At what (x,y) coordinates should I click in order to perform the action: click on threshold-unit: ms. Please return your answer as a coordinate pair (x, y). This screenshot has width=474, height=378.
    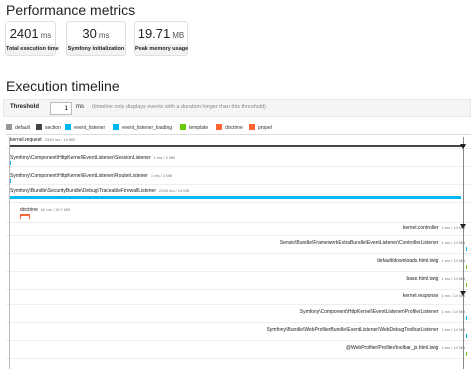
    Looking at the image, I should click on (80, 107).